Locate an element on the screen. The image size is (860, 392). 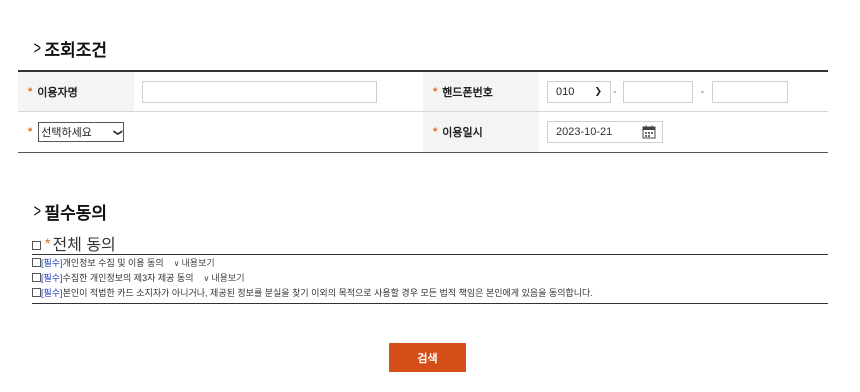
conditions-row-1: * 이용자명 * 핸드폰번호 010 ❯ - - is located at coordinates (423, 92).